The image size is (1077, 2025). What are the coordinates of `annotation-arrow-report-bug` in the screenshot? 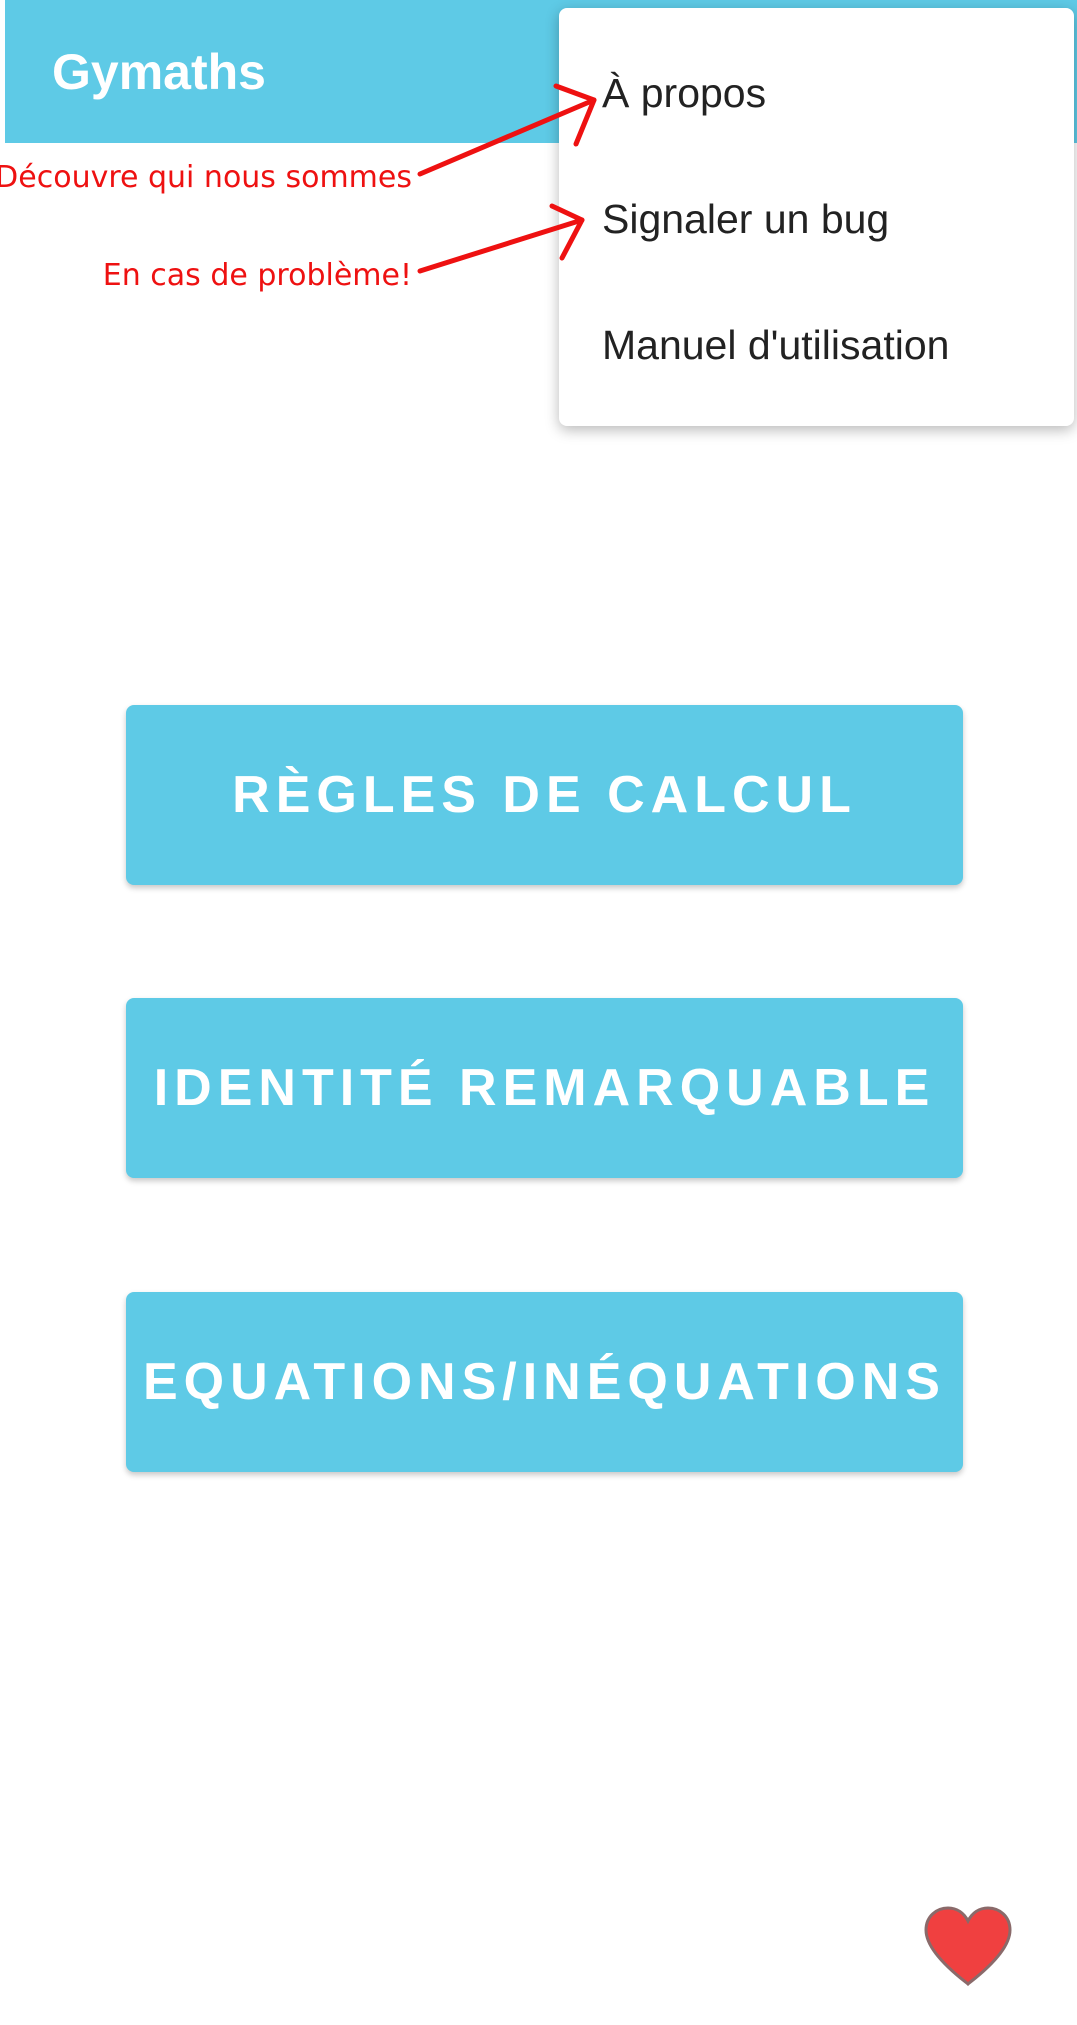 It's located at (501, 238).